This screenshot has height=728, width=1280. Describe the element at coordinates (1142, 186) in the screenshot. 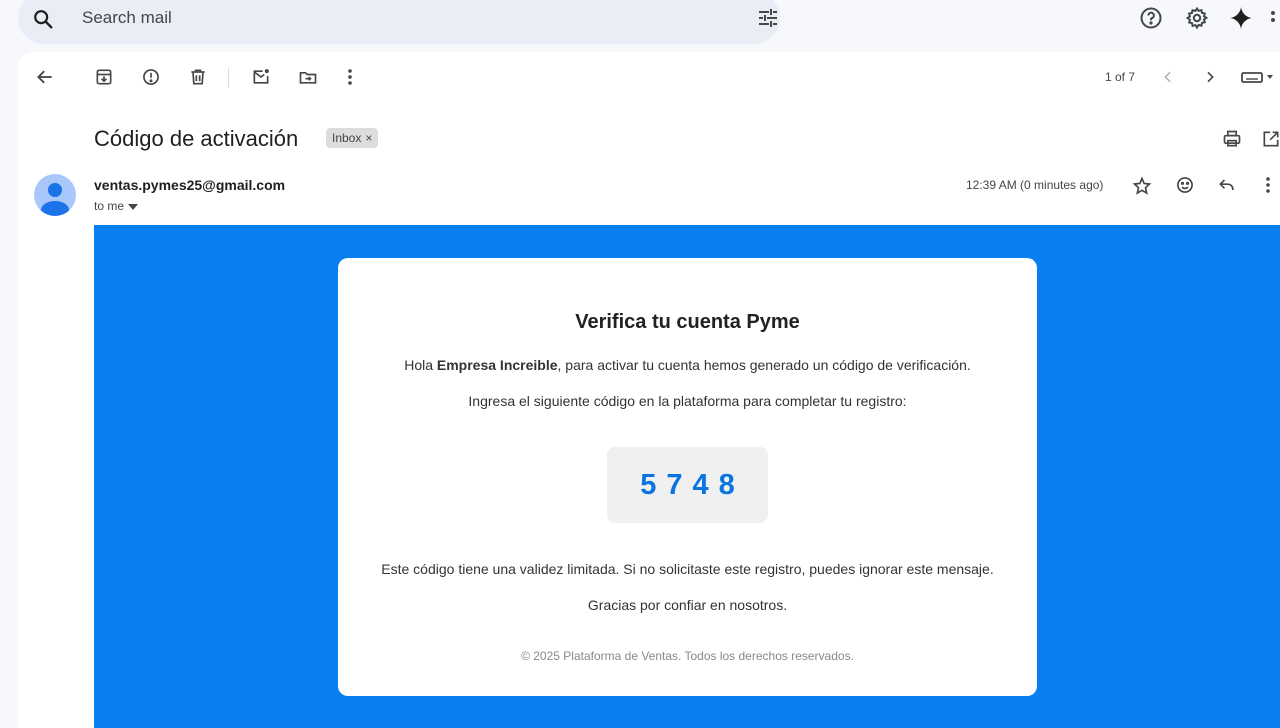

I see `star-icon` at that location.